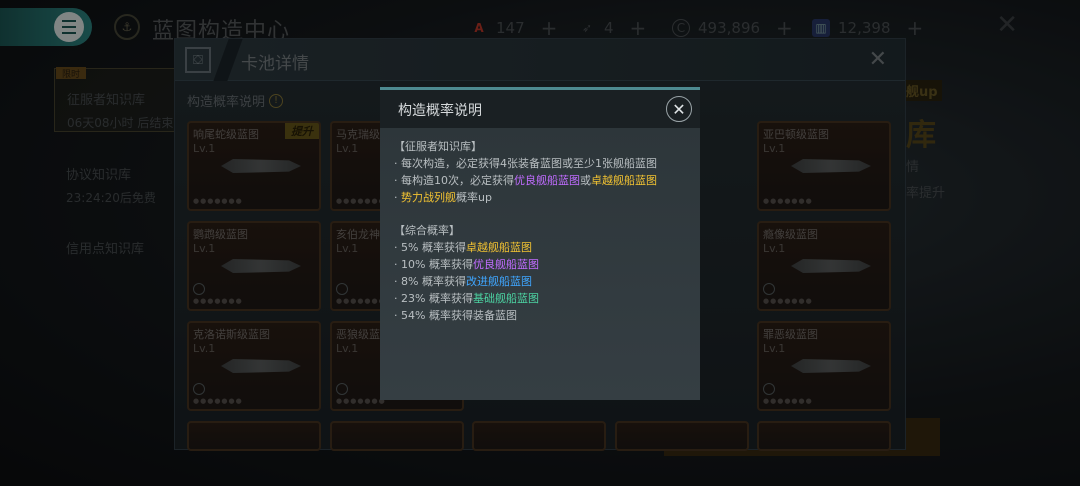 Image resolution: width=1080 pixels, height=486 pixels. I want to click on rate-text: · 10% 概率获得, so click(433, 264).